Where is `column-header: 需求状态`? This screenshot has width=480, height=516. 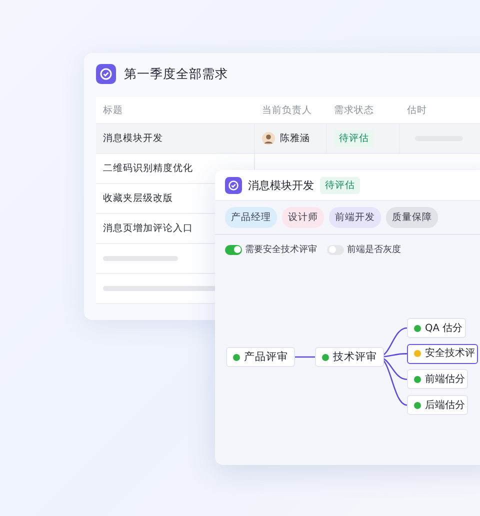 column-header: 需求状态 is located at coordinates (354, 110).